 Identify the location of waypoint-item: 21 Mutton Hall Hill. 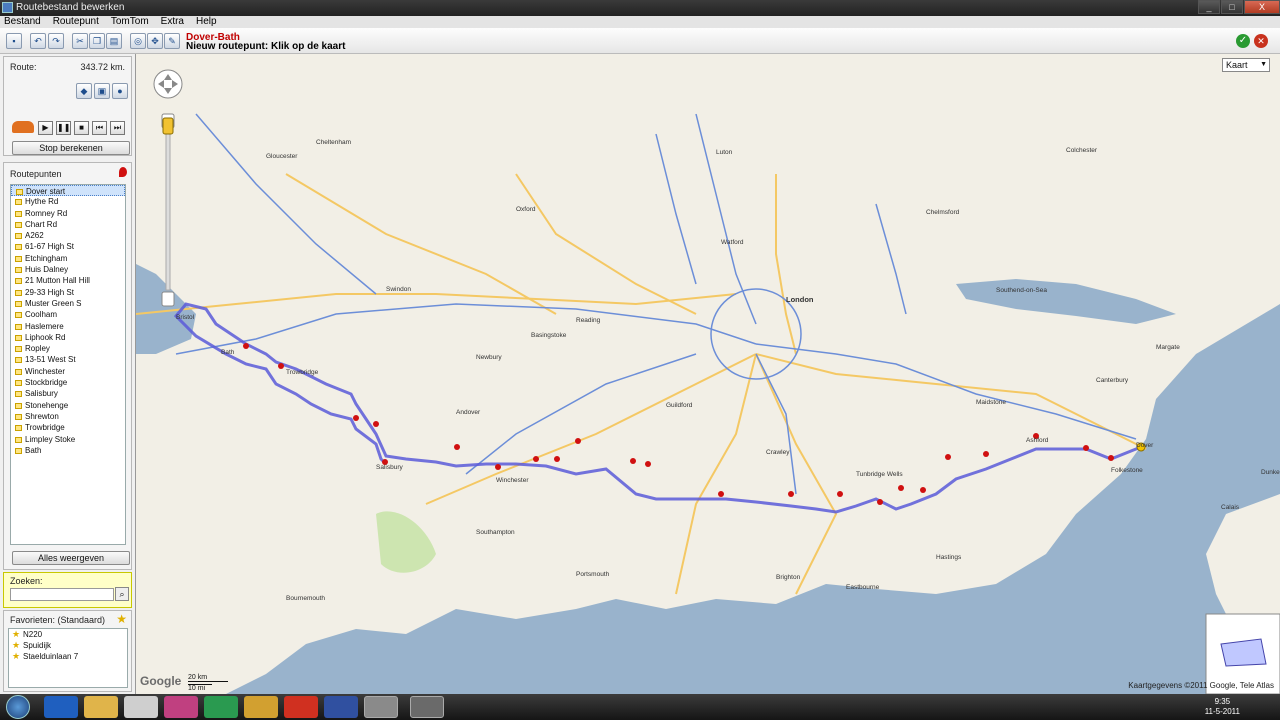
(68, 280).